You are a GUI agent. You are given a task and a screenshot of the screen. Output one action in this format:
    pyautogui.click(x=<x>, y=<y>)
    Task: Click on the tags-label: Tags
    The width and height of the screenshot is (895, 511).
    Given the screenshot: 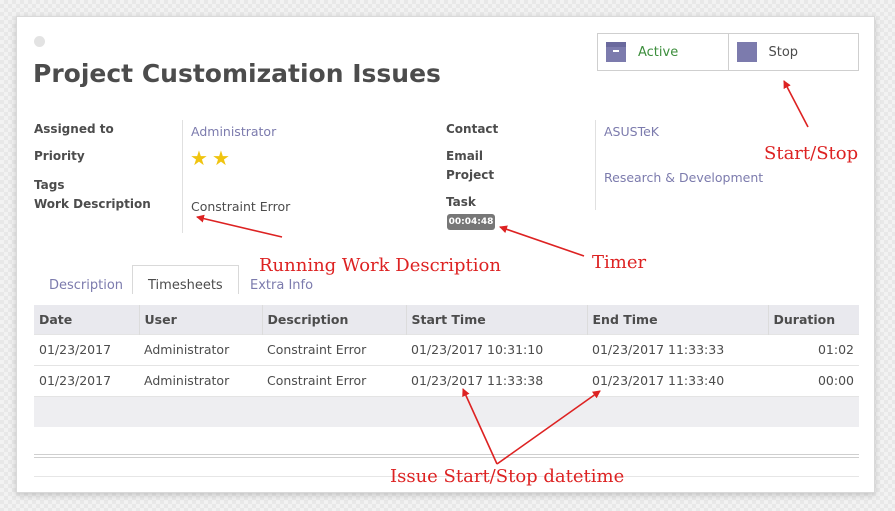 What is the action you would take?
    pyautogui.click(x=49, y=185)
    